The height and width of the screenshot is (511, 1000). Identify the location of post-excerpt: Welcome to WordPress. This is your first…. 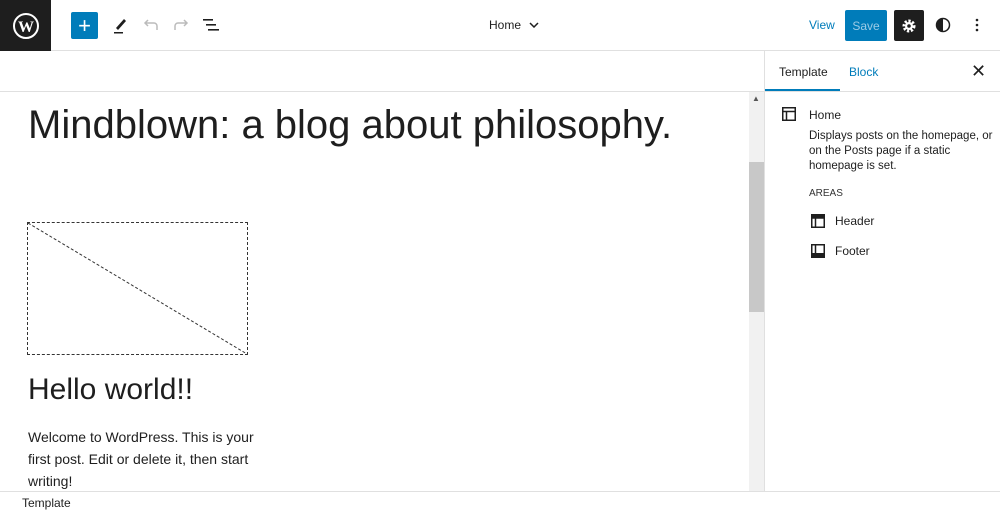
(143, 459).